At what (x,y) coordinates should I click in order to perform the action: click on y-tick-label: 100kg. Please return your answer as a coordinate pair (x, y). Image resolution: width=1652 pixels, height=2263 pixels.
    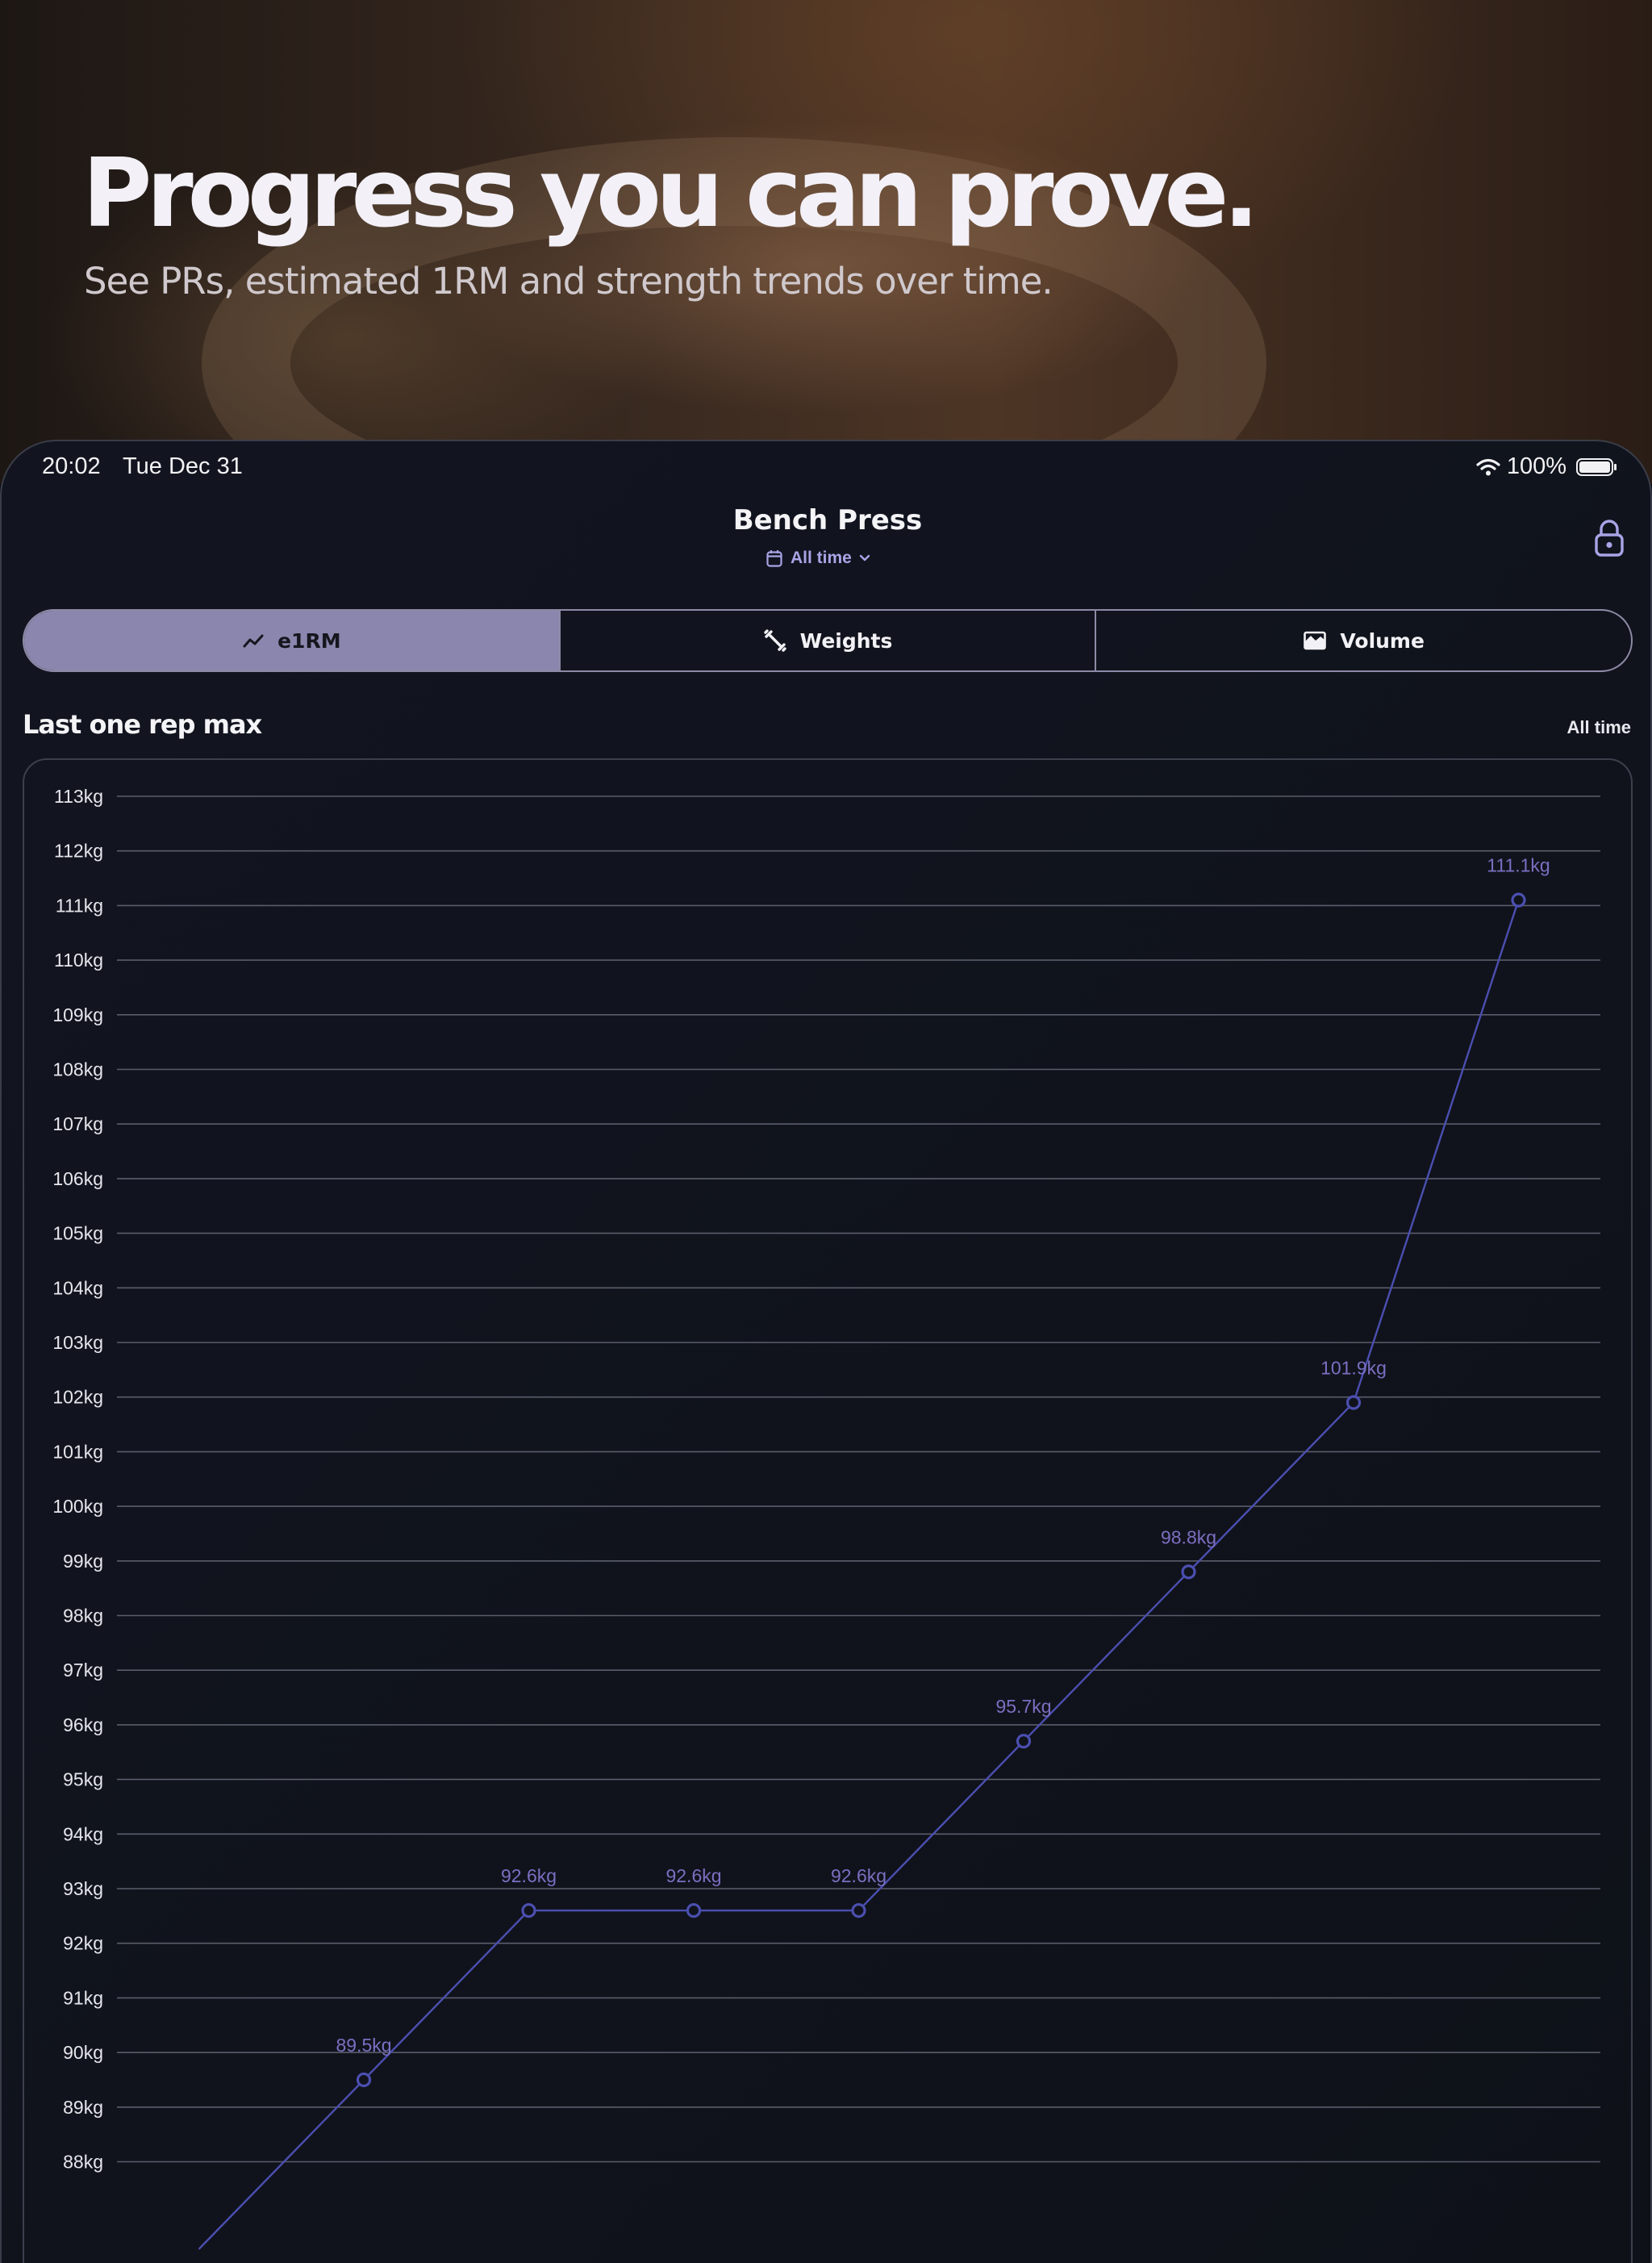
    Looking at the image, I should click on (77, 1506).